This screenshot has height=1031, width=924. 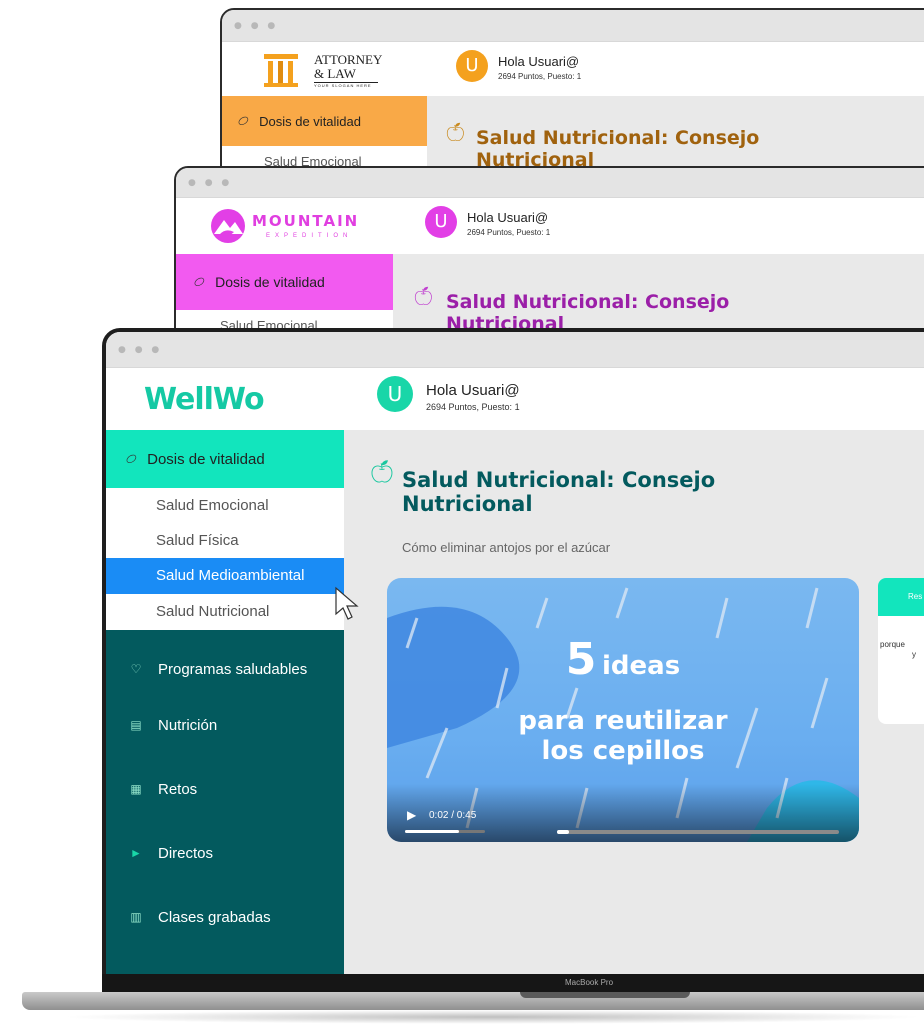 What do you see at coordinates (892, 644) in the screenshot?
I see `panel-text-1: porque` at bounding box center [892, 644].